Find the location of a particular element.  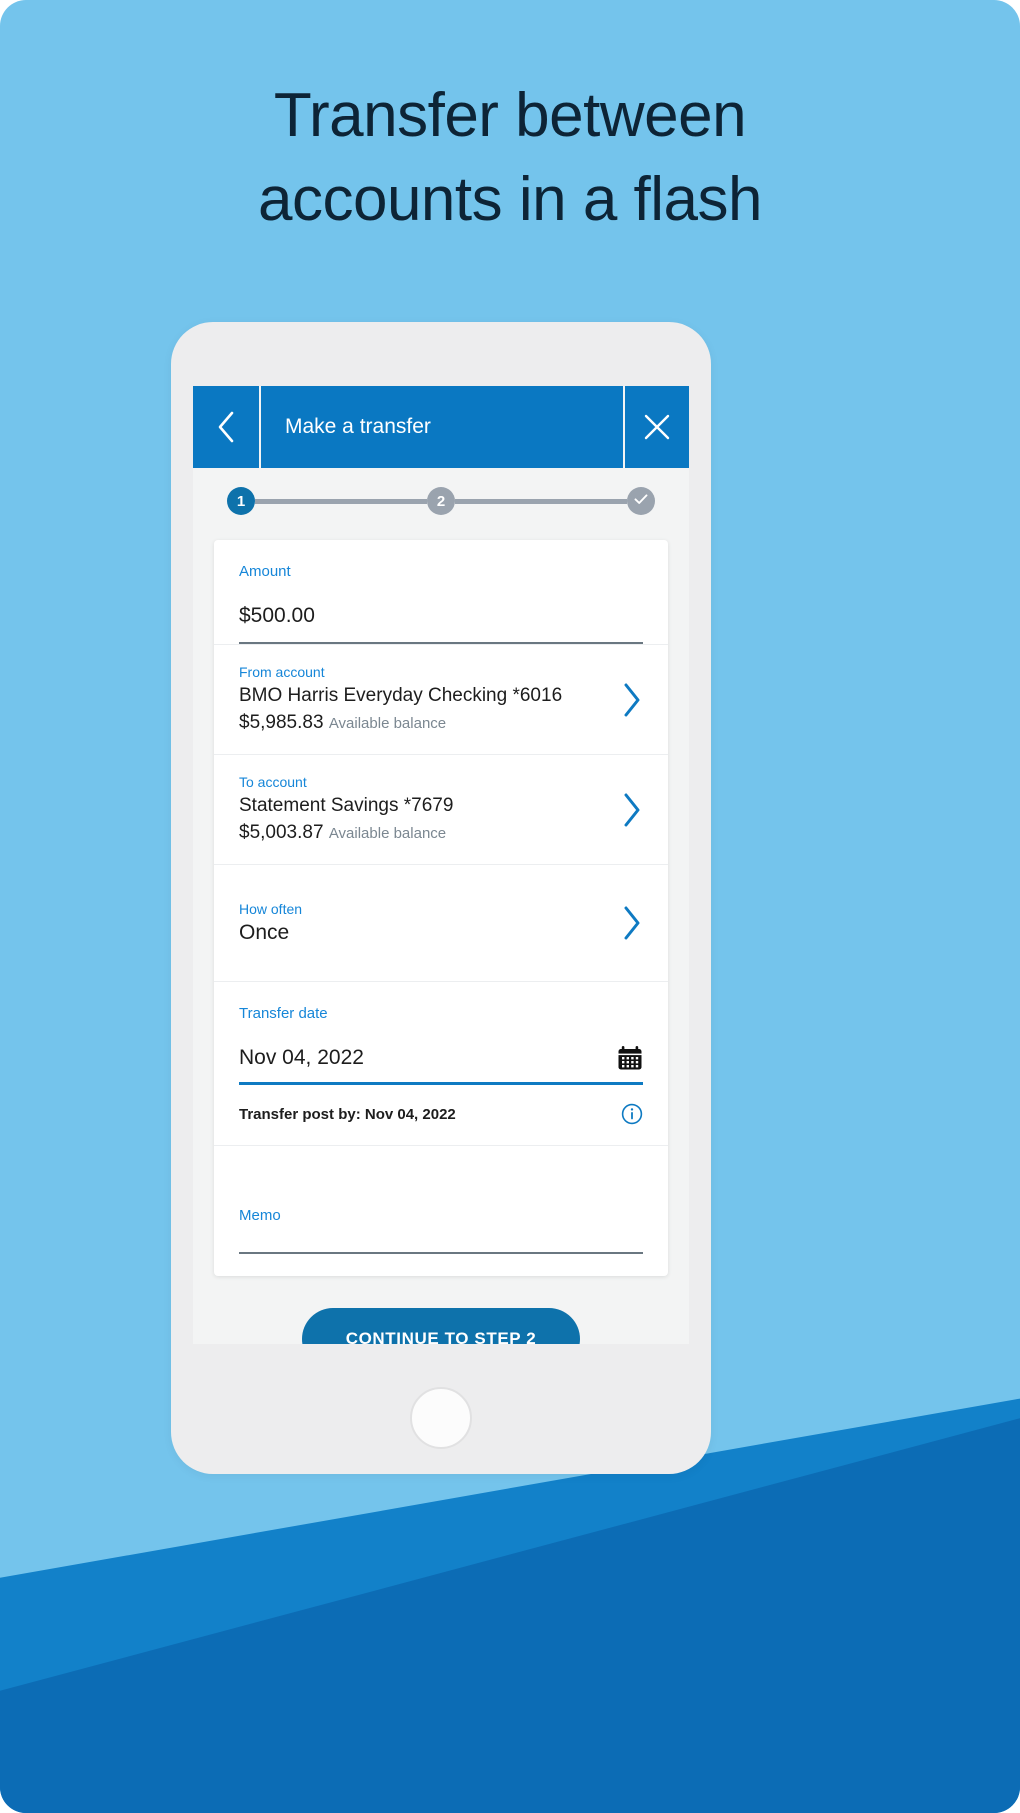

page-headline: Transfer between accounts in a flash is located at coordinates (510, 157).